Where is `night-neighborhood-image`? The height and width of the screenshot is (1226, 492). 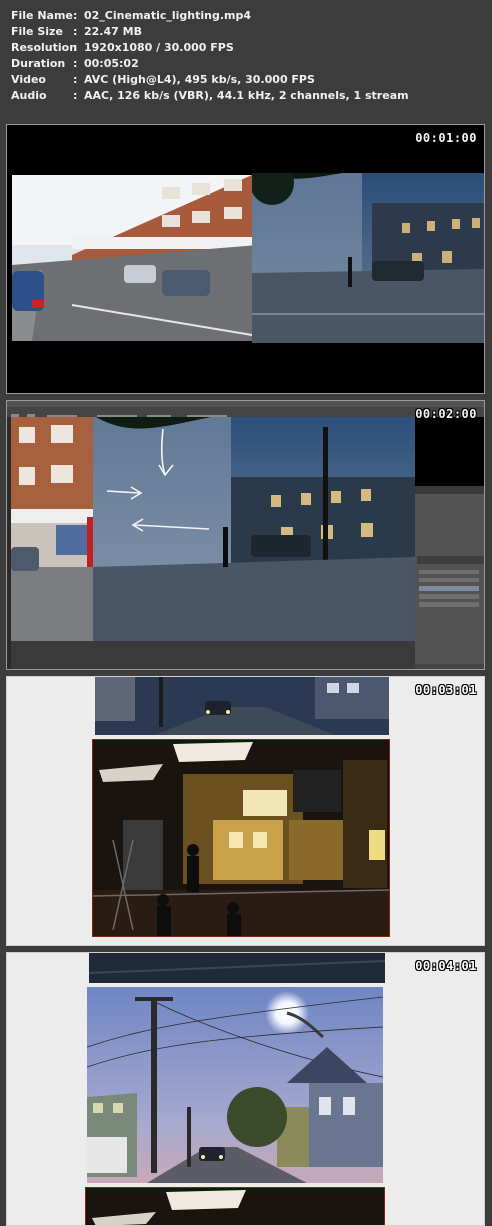 night-neighborhood-image is located at coordinates (242, 706).